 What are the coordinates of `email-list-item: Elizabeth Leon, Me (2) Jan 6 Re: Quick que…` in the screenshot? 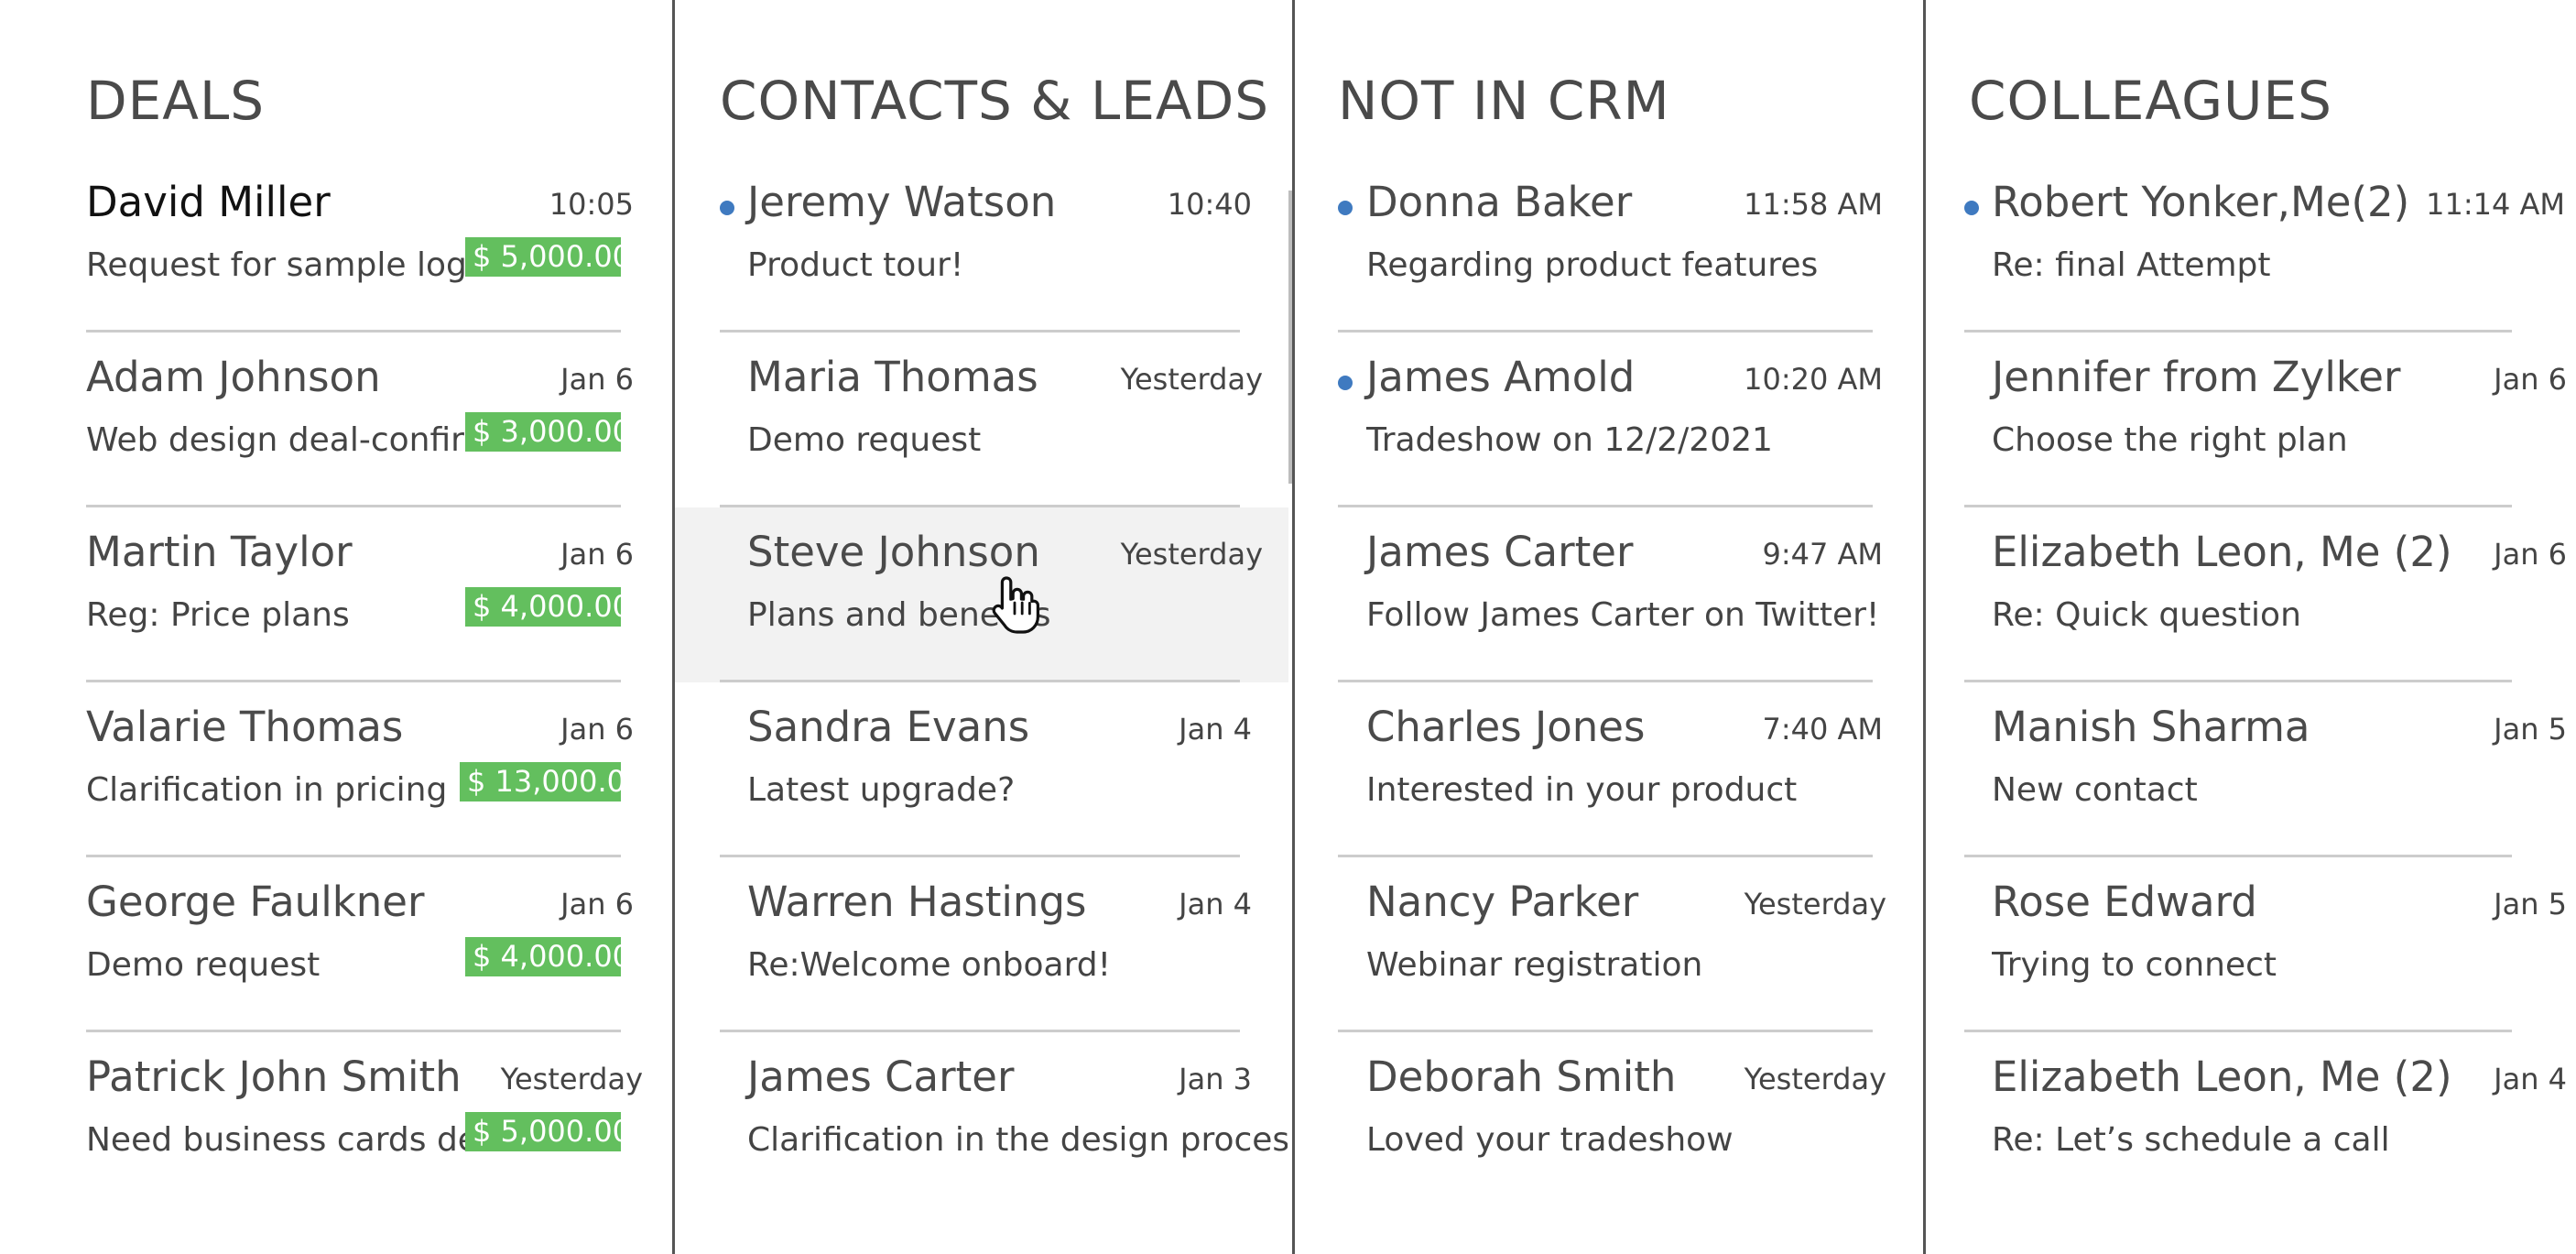 It's located at (2251, 594).